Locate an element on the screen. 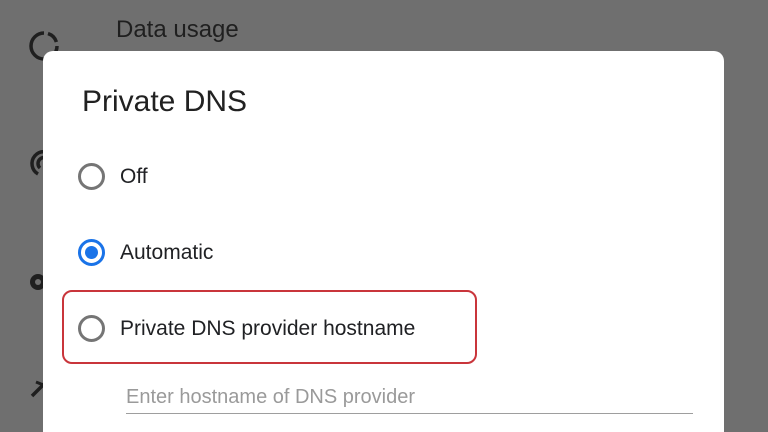 Image resolution: width=768 pixels, height=432 pixels. hostname-input is located at coordinates (409, 397).